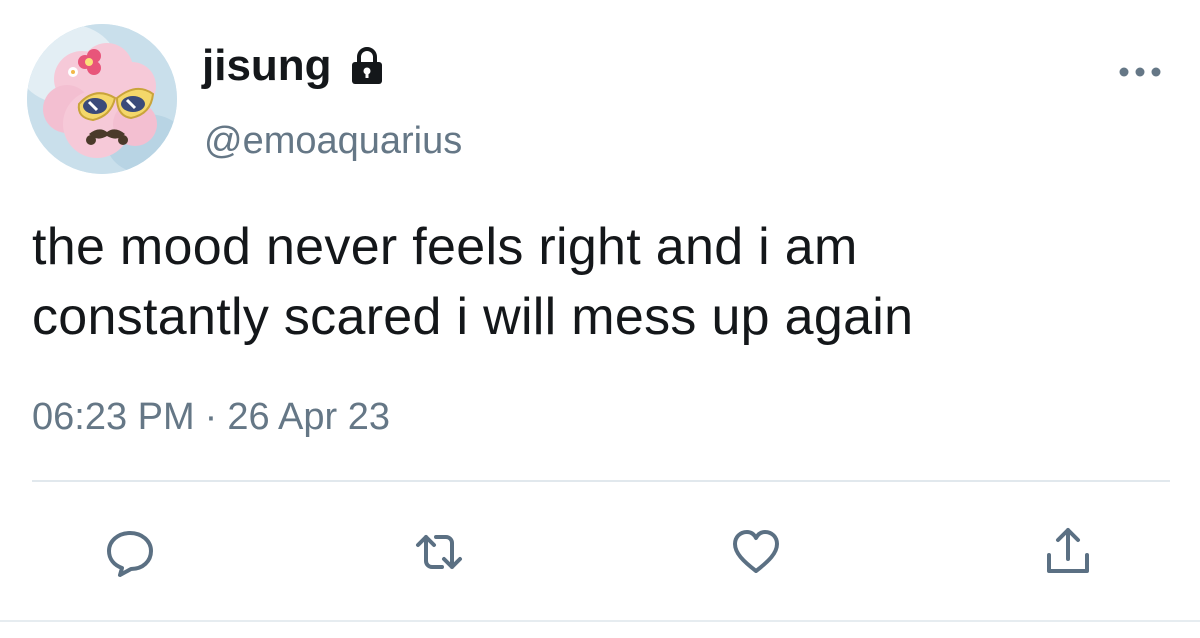  Describe the element at coordinates (333, 141) in the screenshot. I see `user-handle: @emoaquarius` at that location.